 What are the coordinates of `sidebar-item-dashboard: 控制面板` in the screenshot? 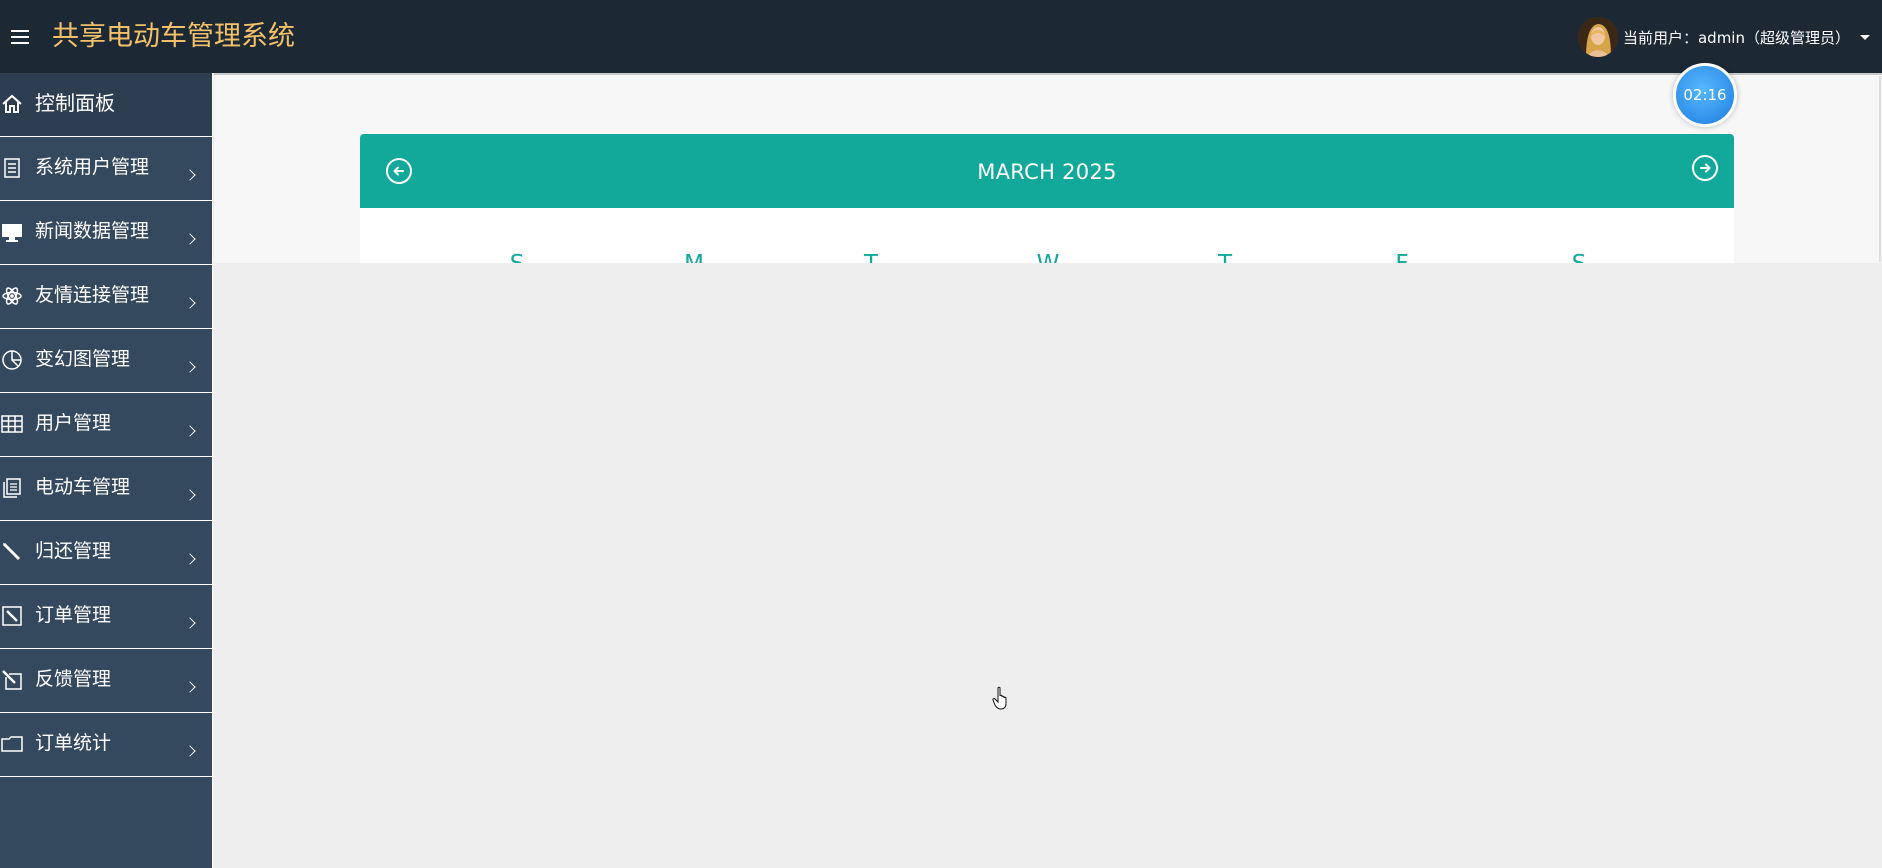 It's located at (106, 105).